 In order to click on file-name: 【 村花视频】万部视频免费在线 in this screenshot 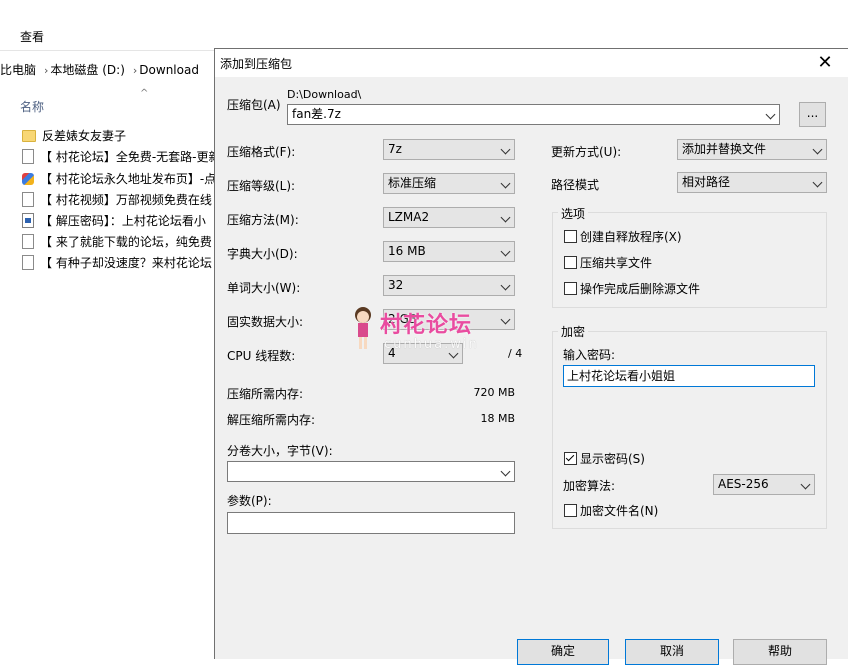, I will do `click(126, 200)`.